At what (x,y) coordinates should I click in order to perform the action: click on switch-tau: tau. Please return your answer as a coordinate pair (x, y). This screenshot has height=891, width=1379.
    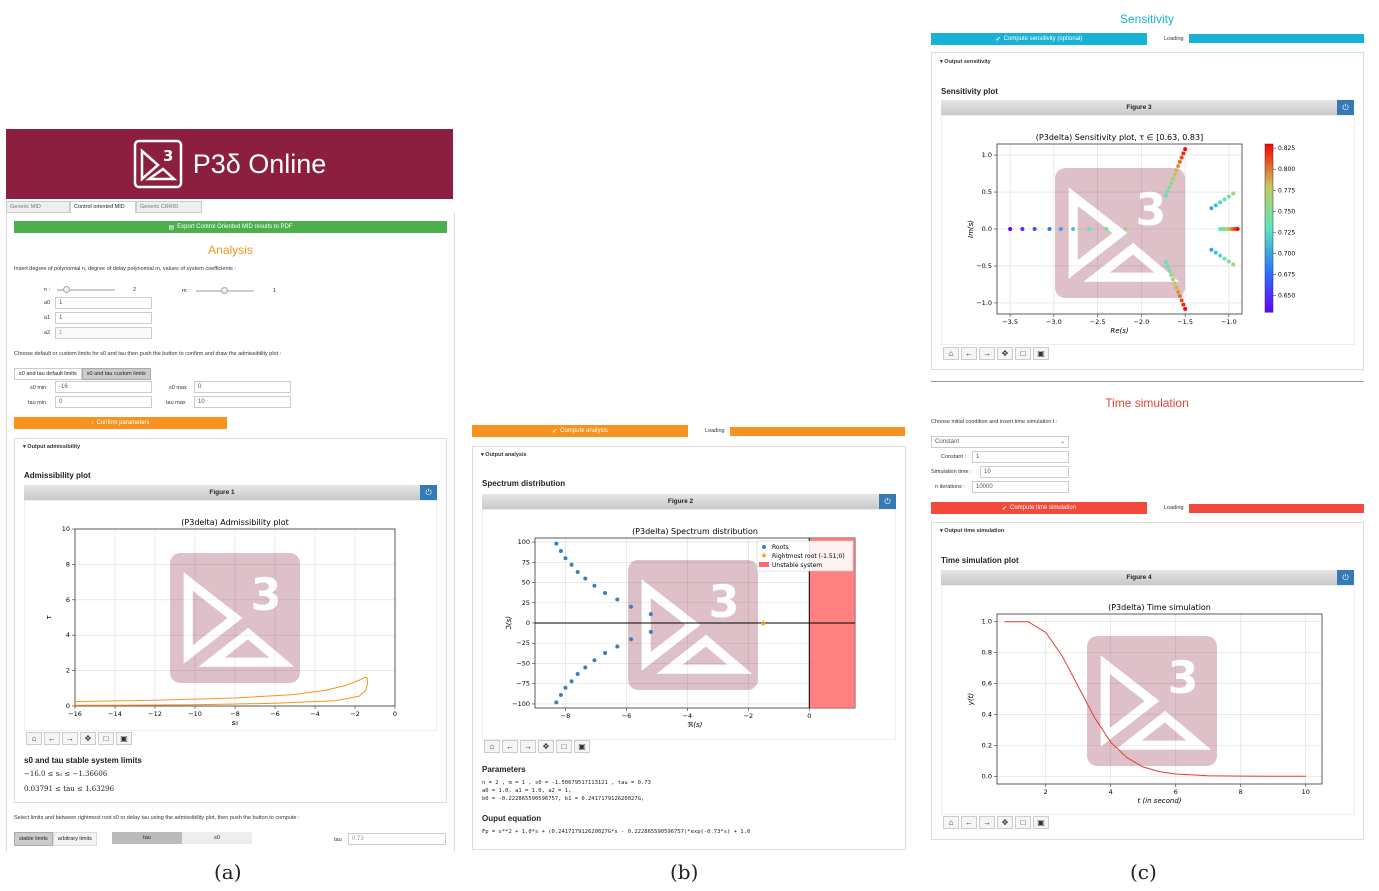
    Looking at the image, I should click on (147, 838).